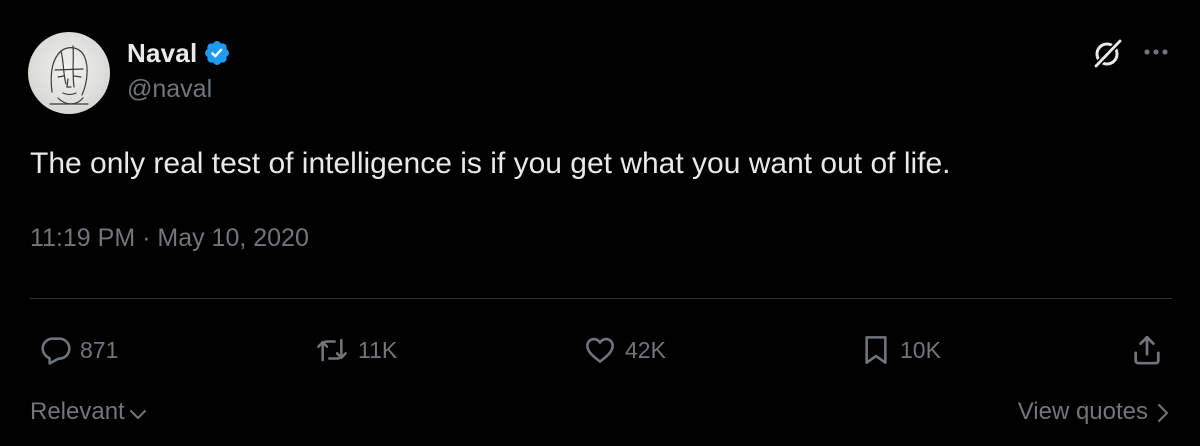 The image size is (1200, 446). Describe the element at coordinates (645, 349) in the screenshot. I see `like-count: 42K` at that location.